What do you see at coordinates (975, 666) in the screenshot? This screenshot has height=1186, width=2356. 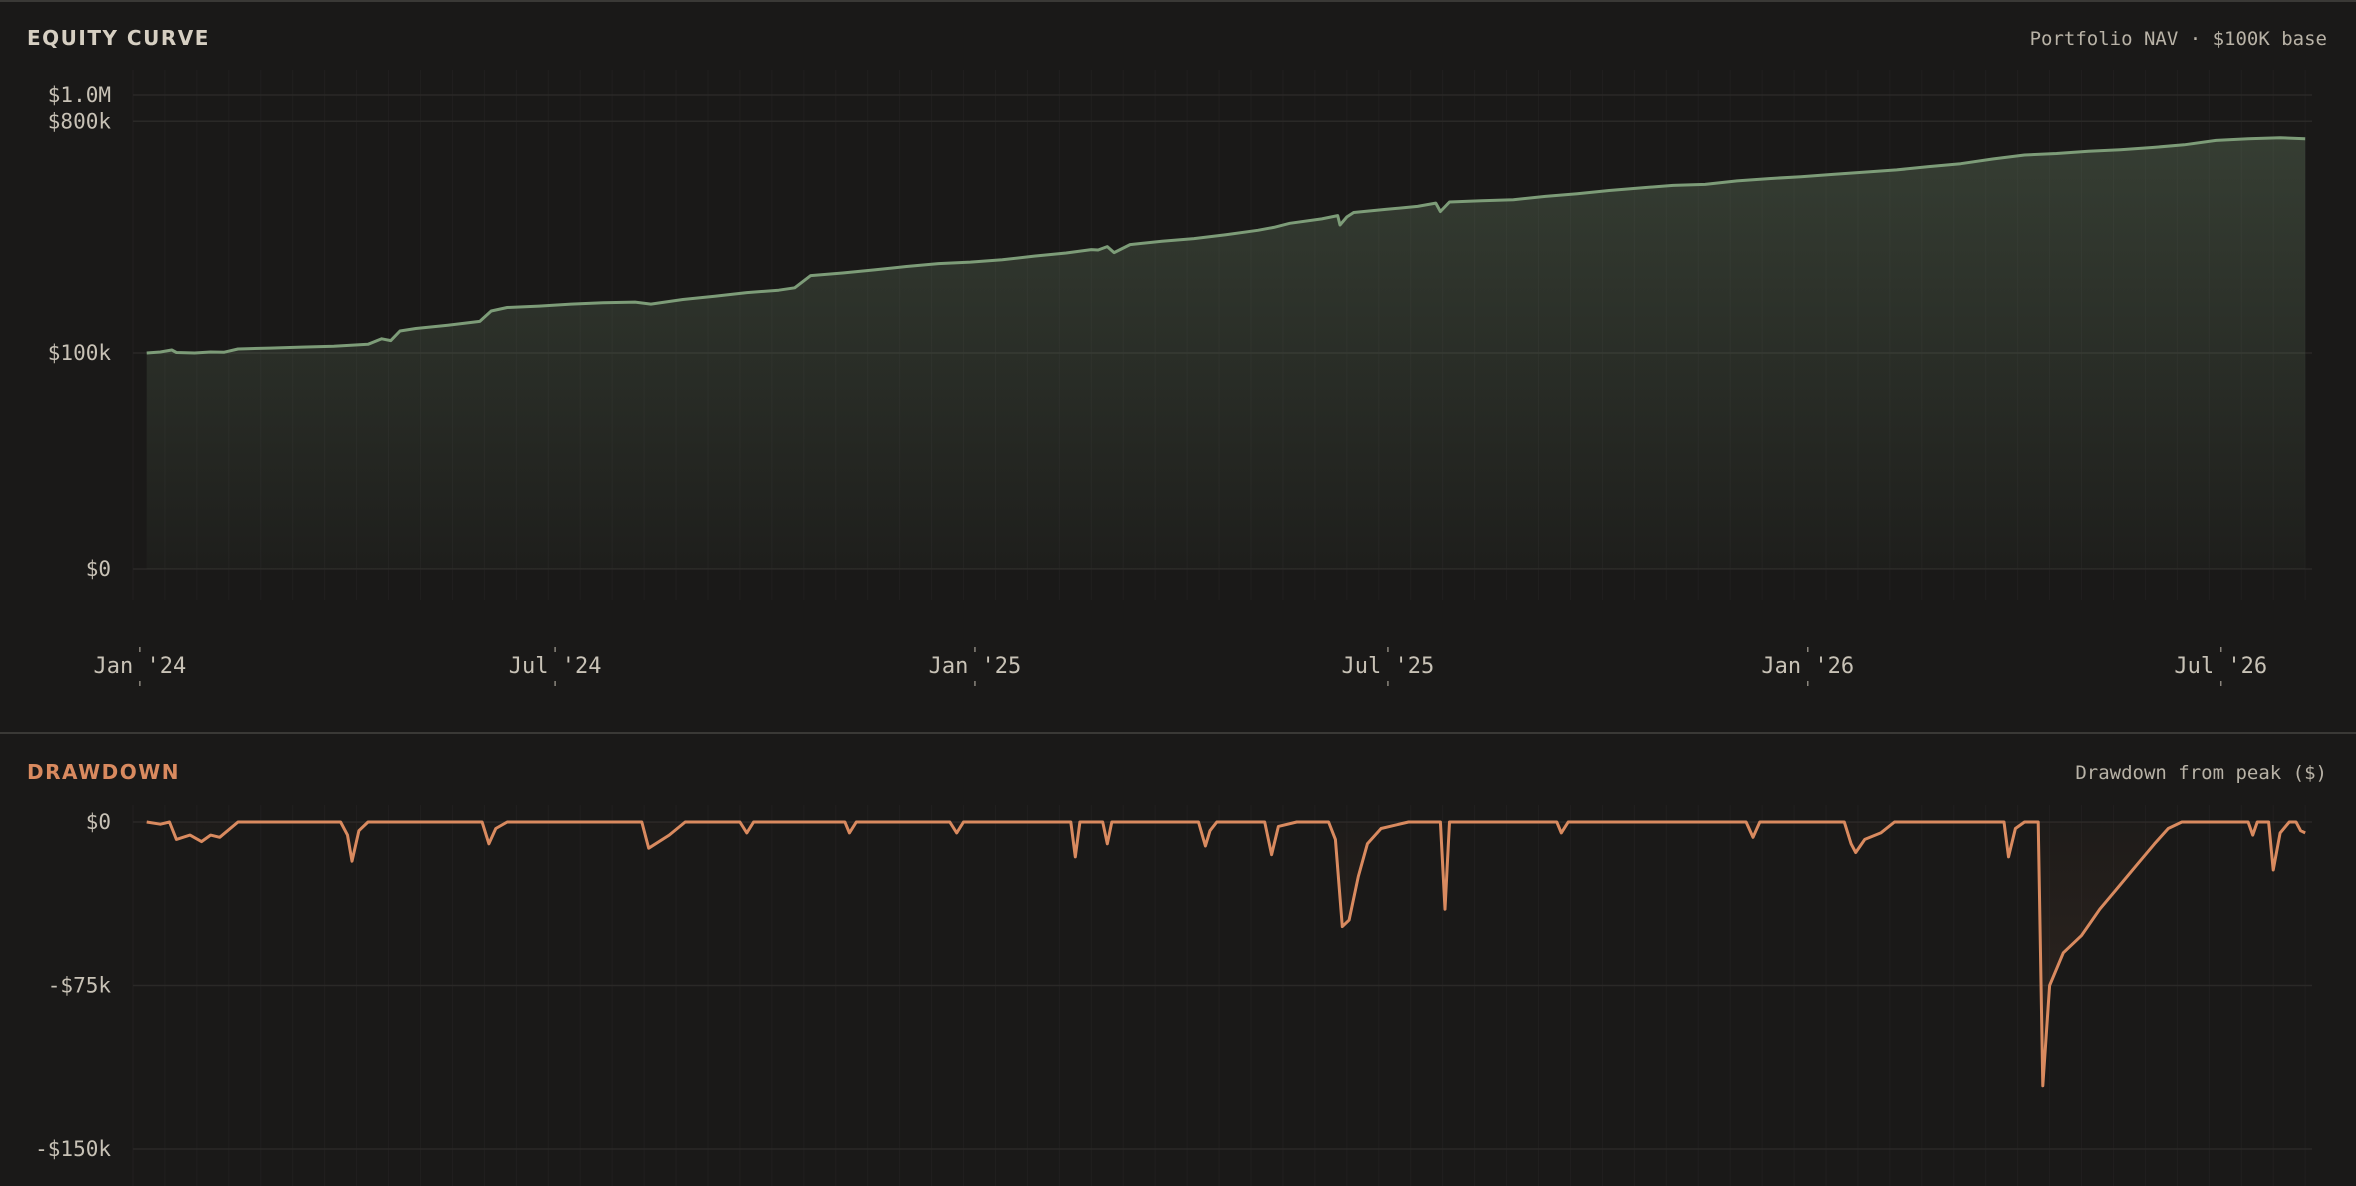 I see `x-tick-label: Jan '25` at bounding box center [975, 666].